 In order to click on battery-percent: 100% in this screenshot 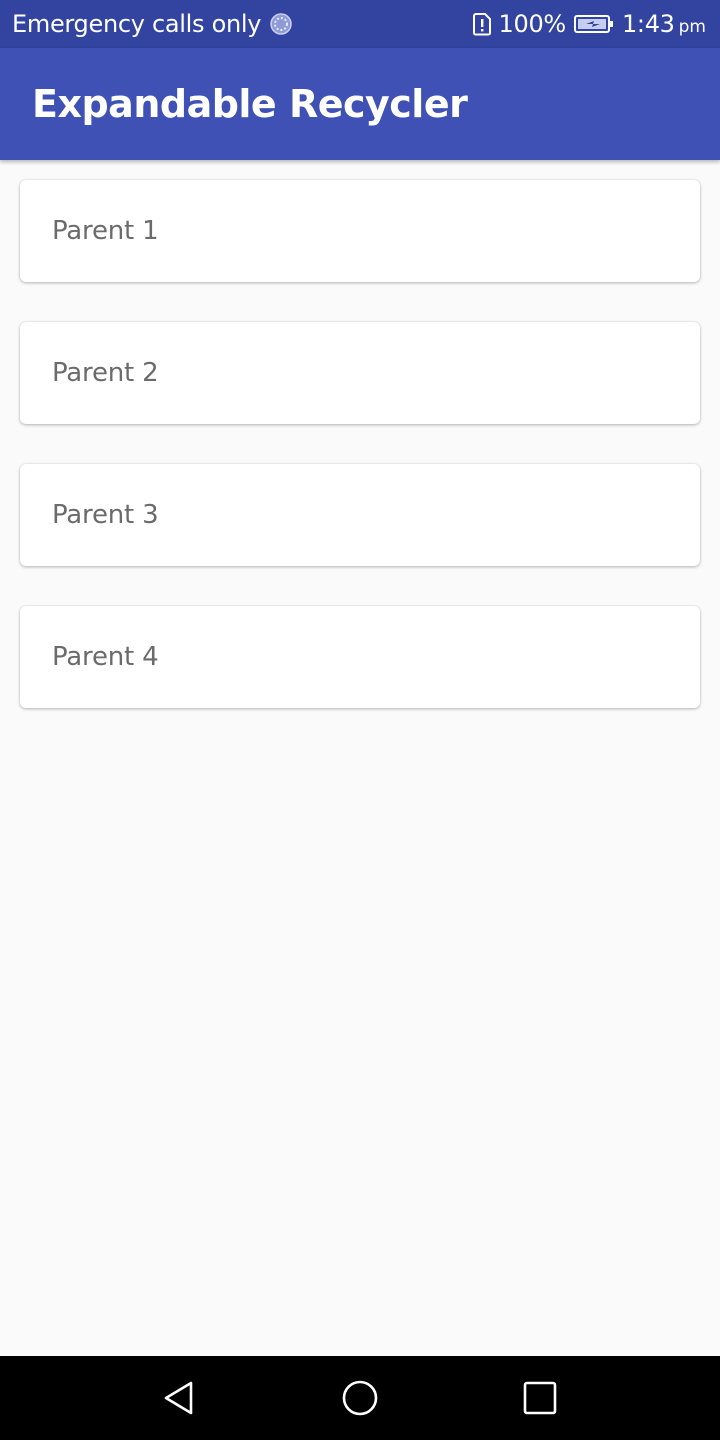, I will do `click(532, 24)`.